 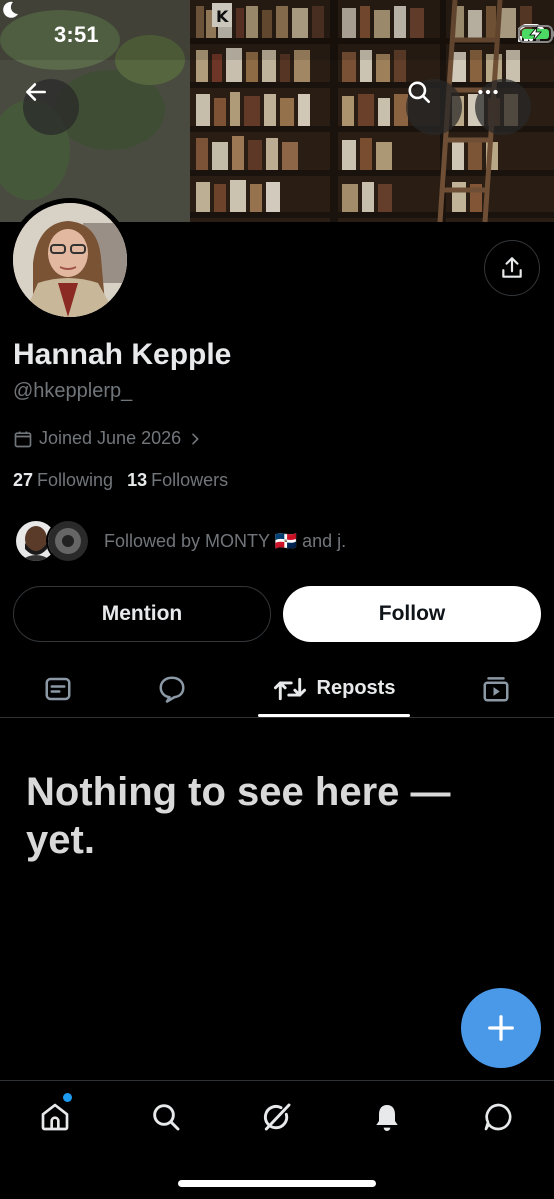 What do you see at coordinates (23, 439) in the screenshot?
I see `calendar-icon` at bounding box center [23, 439].